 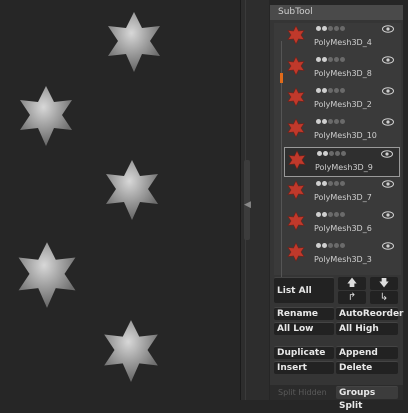 I want to click on groups-split-button: Groups Split, so click(x=367, y=398).